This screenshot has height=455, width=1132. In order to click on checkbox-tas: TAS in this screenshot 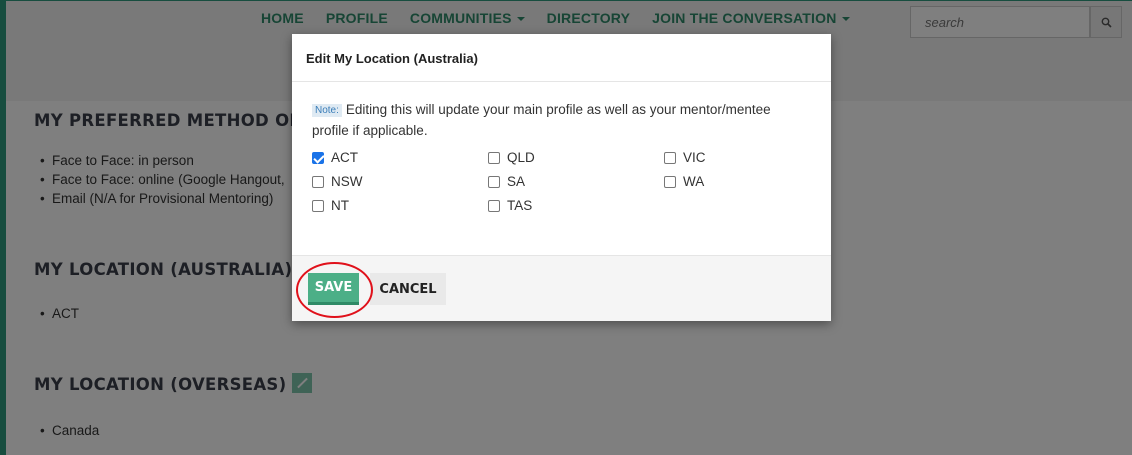, I will do `click(576, 205)`.